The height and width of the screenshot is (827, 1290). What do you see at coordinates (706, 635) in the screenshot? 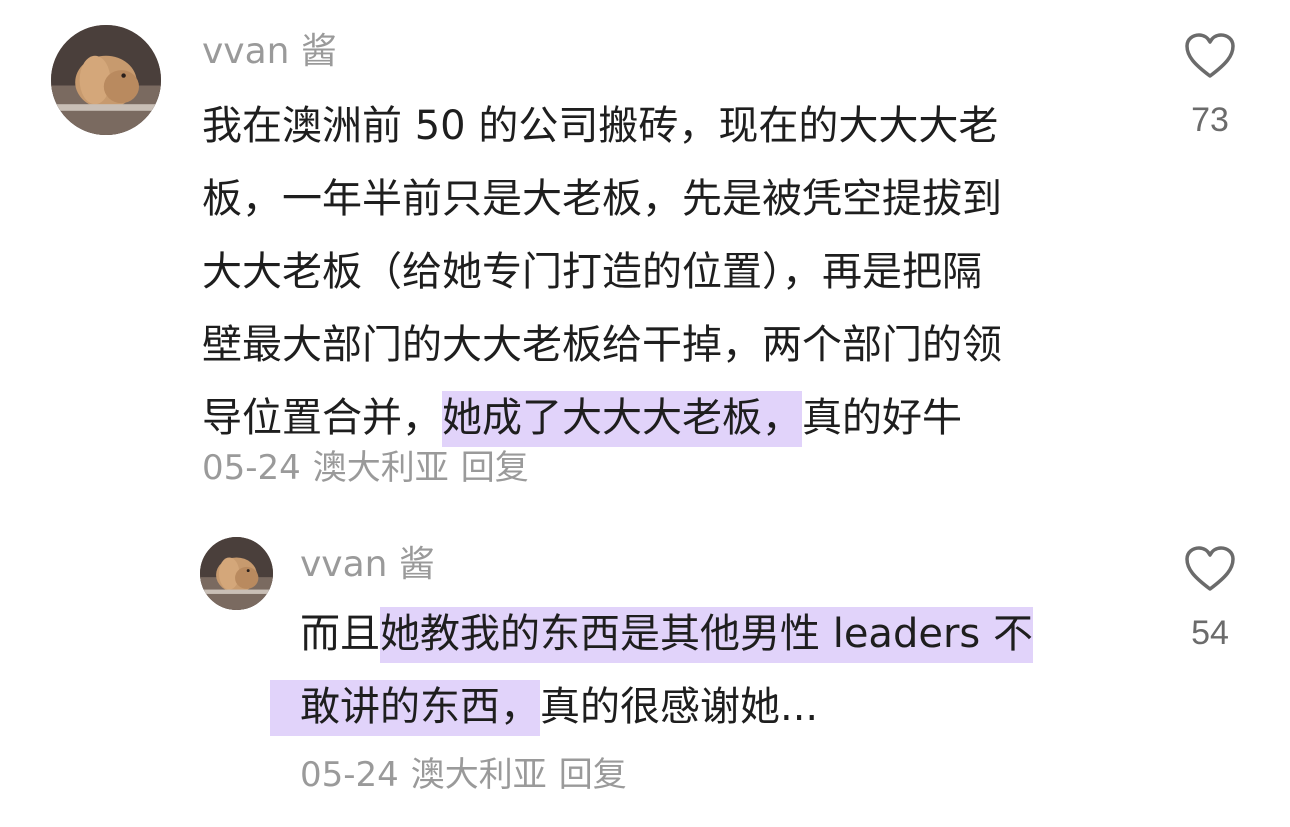
I see `highlighted-text: 她教我的东西是其他男性 leaders 不` at bounding box center [706, 635].